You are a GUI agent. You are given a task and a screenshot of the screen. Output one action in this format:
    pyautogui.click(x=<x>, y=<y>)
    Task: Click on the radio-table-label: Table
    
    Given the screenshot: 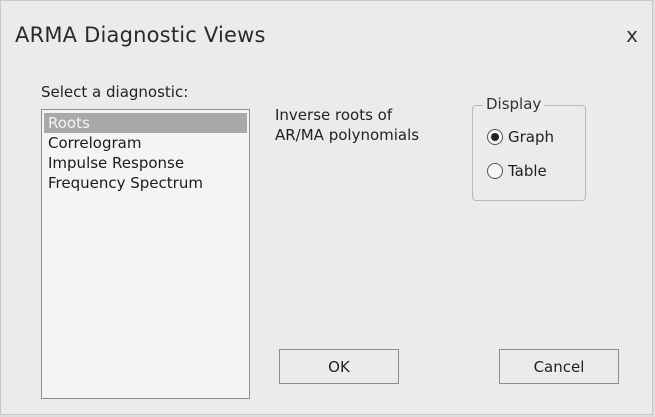 What is the action you would take?
    pyautogui.click(x=527, y=171)
    